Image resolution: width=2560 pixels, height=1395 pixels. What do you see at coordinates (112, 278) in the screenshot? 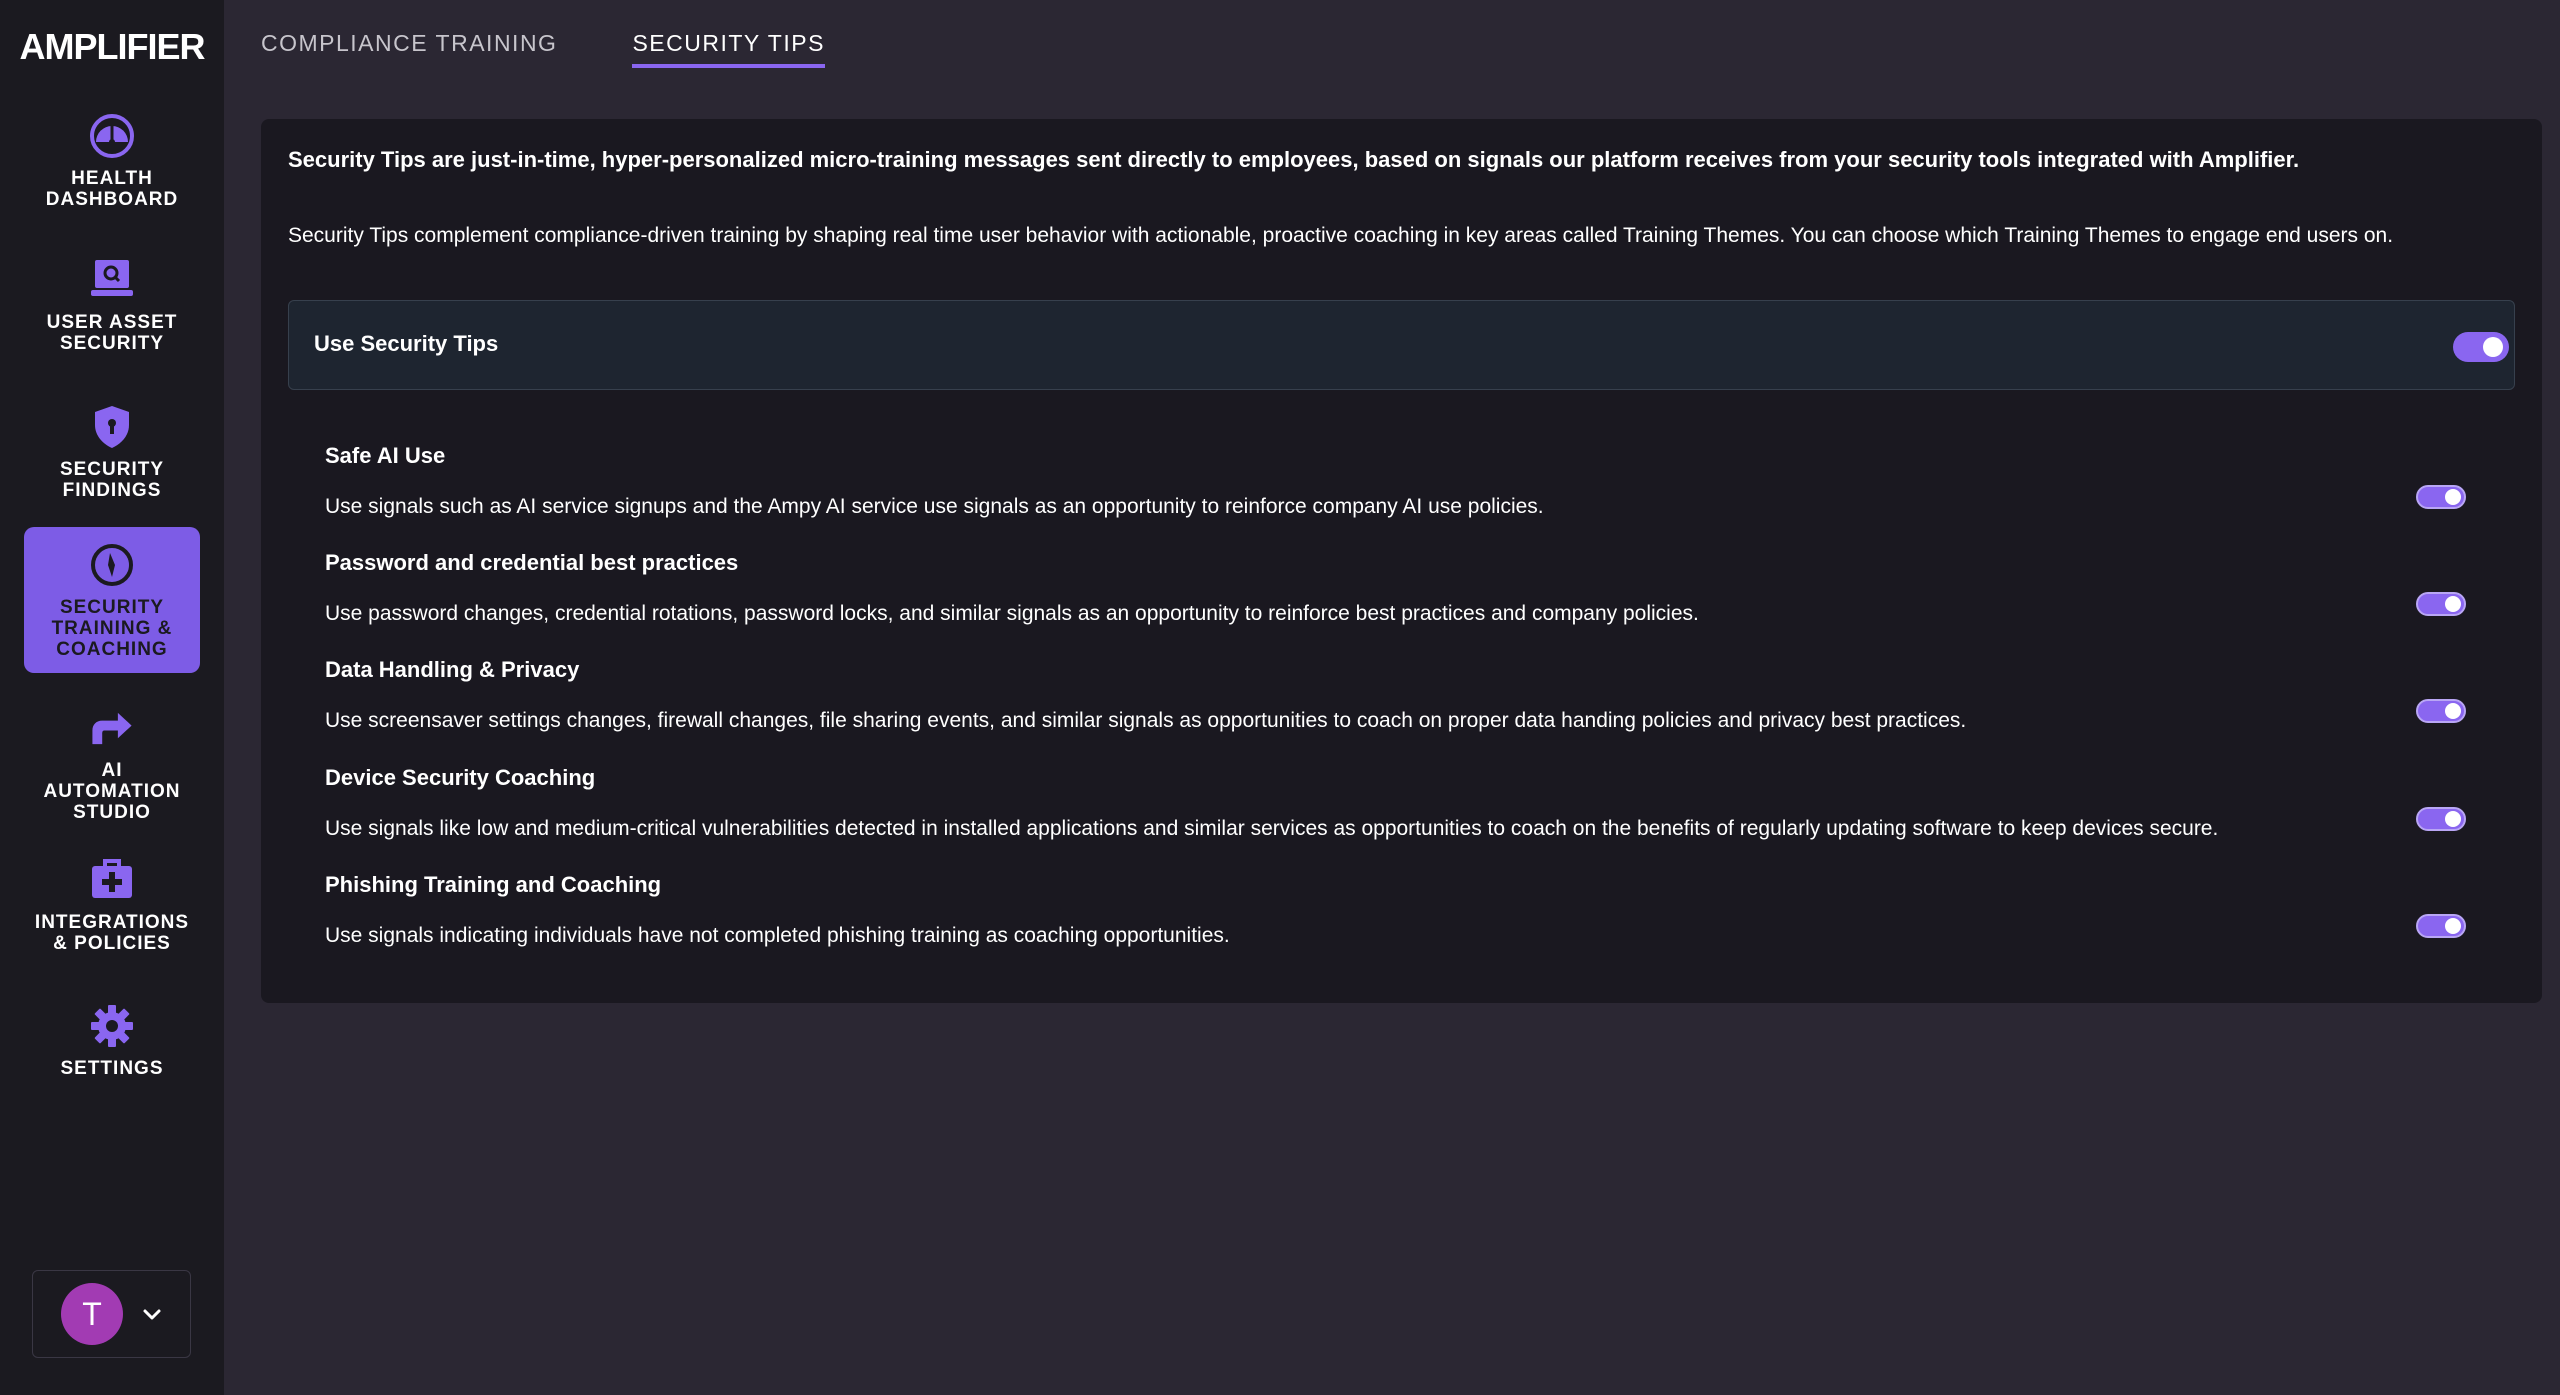
I see `laptop-search-icon` at bounding box center [112, 278].